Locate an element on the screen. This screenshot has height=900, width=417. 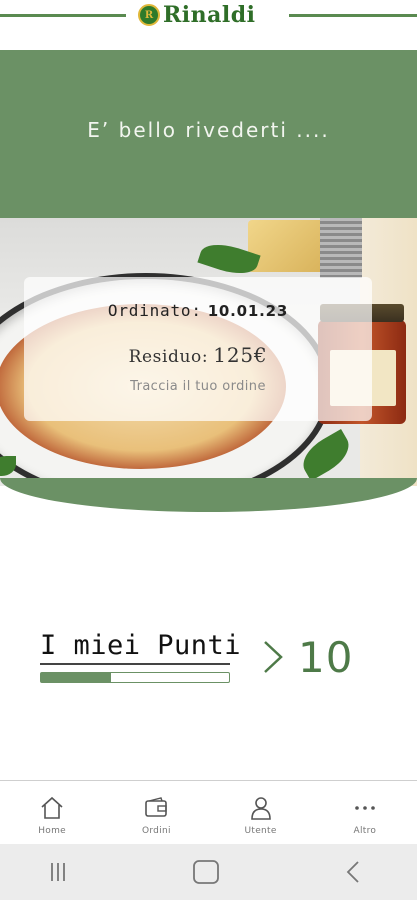
points-title-underline is located at coordinates (135, 664).